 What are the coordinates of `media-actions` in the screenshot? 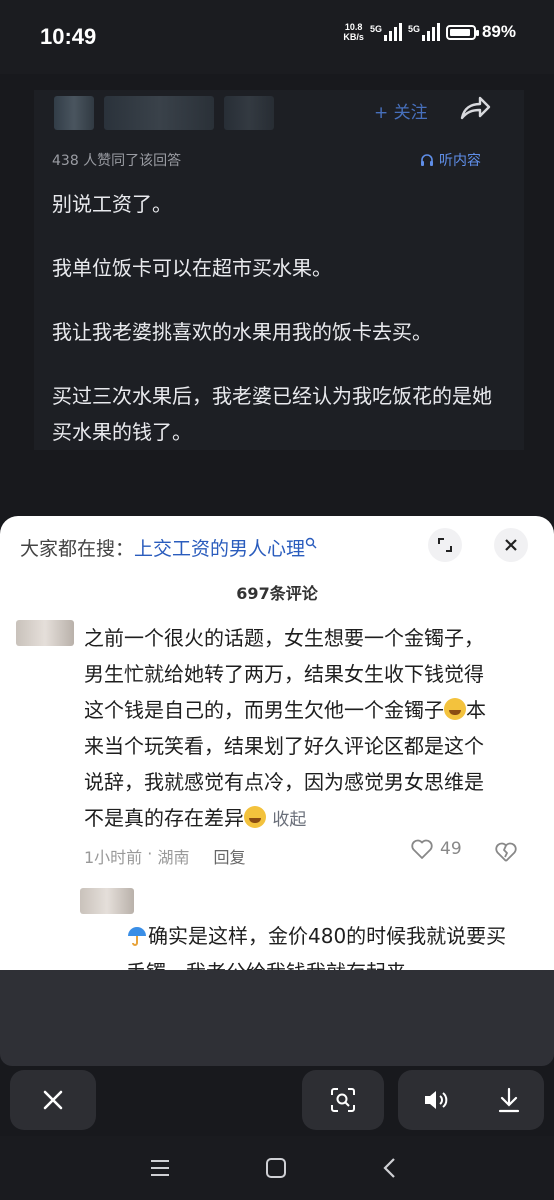 It's located at (471, 1100).